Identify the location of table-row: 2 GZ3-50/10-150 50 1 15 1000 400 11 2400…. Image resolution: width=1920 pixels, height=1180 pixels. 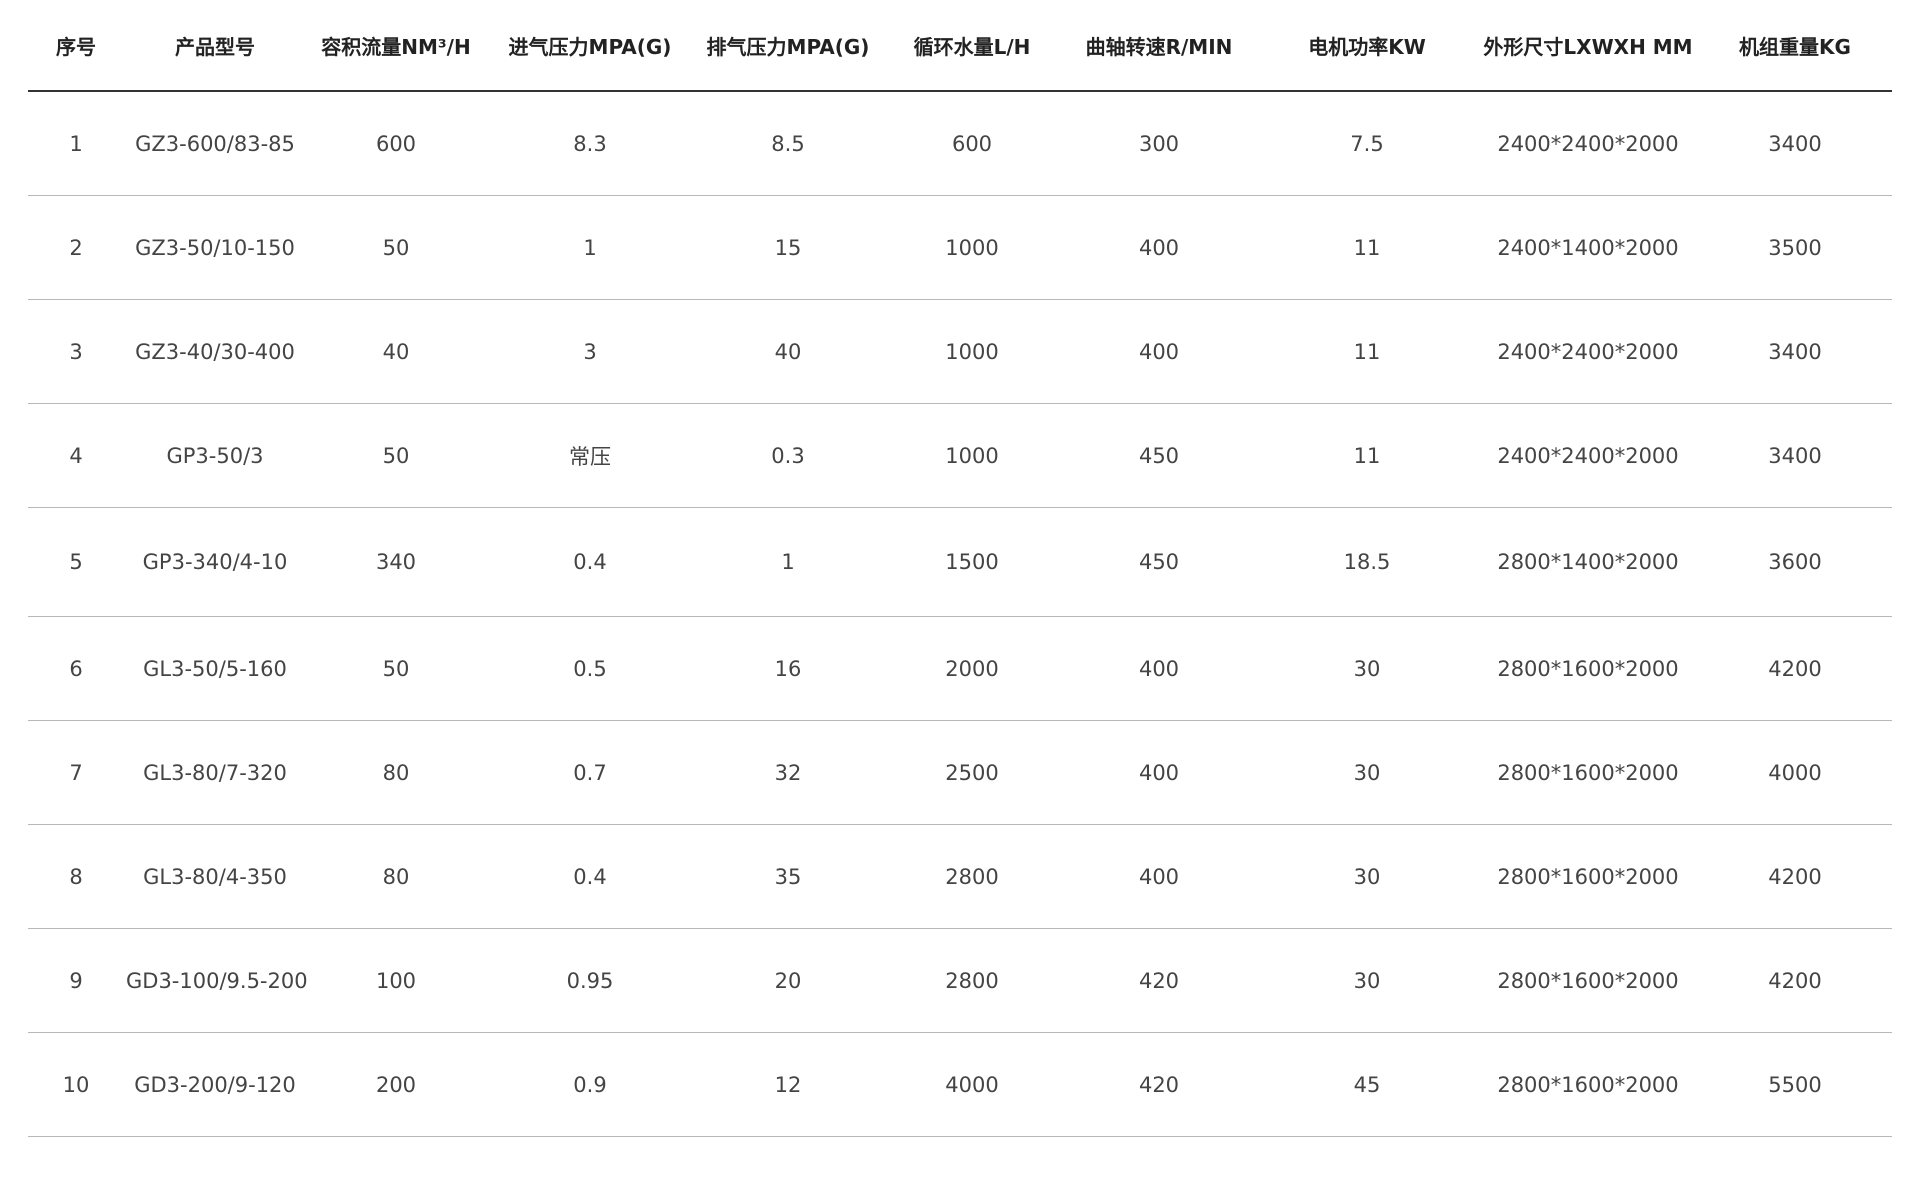
(960, 247).